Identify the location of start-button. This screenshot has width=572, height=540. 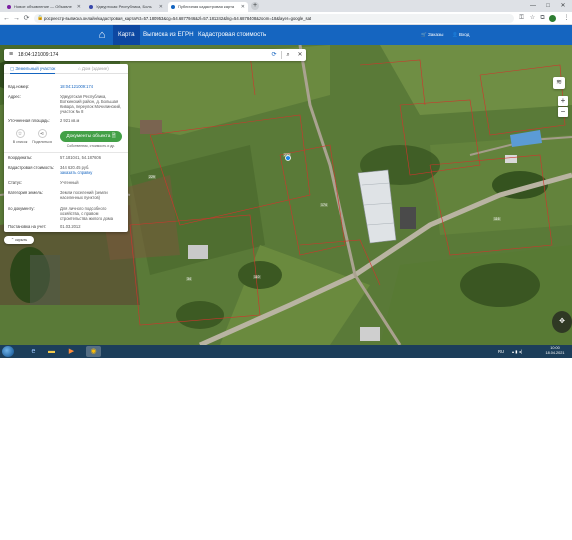
(8, 351).